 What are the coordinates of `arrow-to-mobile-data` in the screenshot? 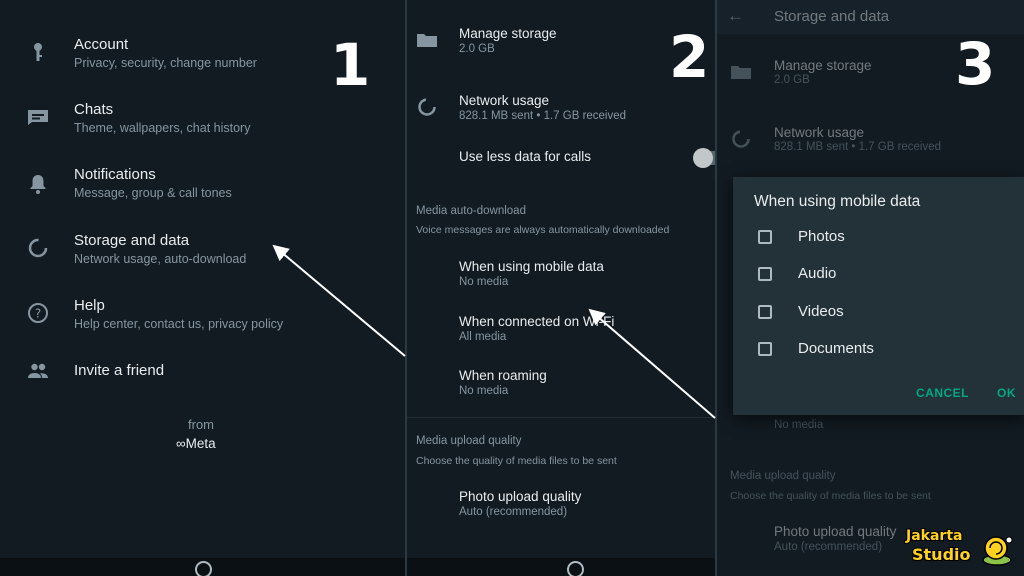 It's located at (652, 363).